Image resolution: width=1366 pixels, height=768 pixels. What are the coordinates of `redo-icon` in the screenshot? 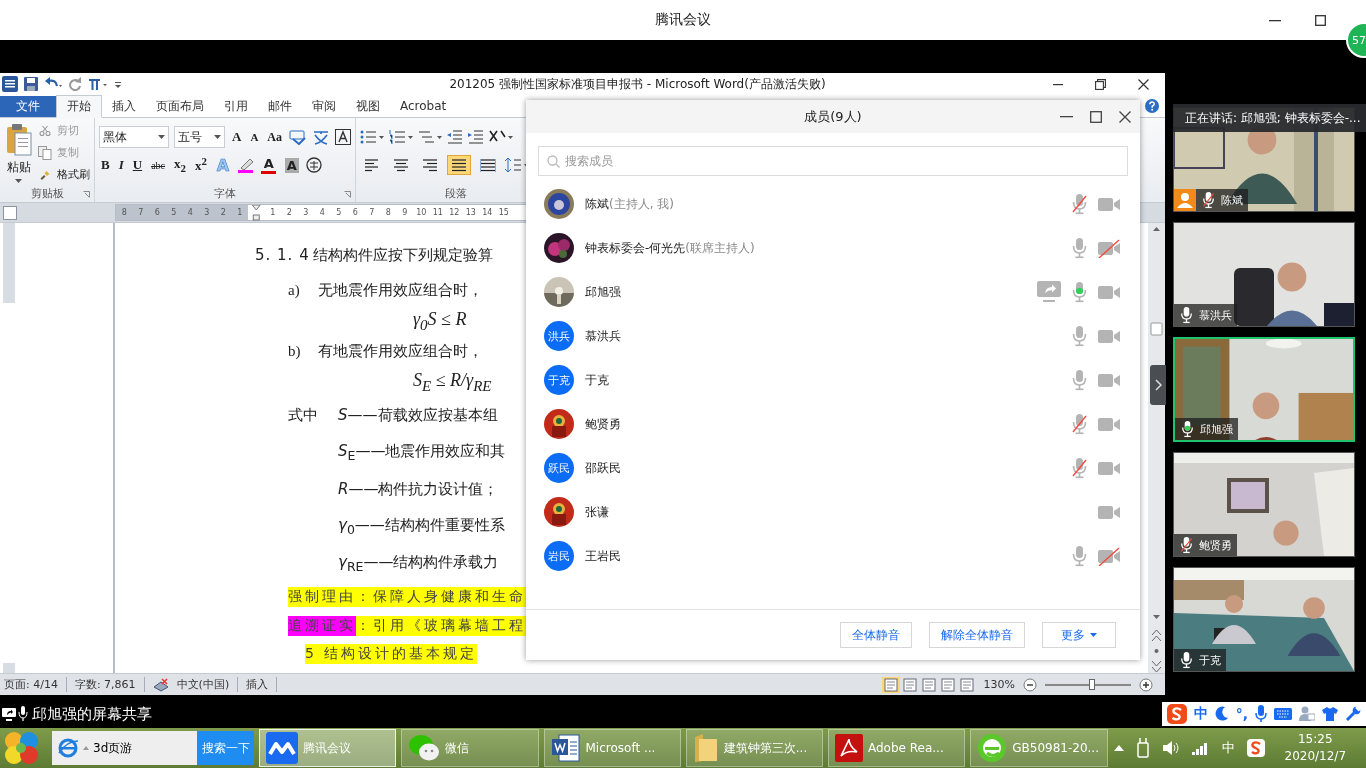 It's located at (75, 84).